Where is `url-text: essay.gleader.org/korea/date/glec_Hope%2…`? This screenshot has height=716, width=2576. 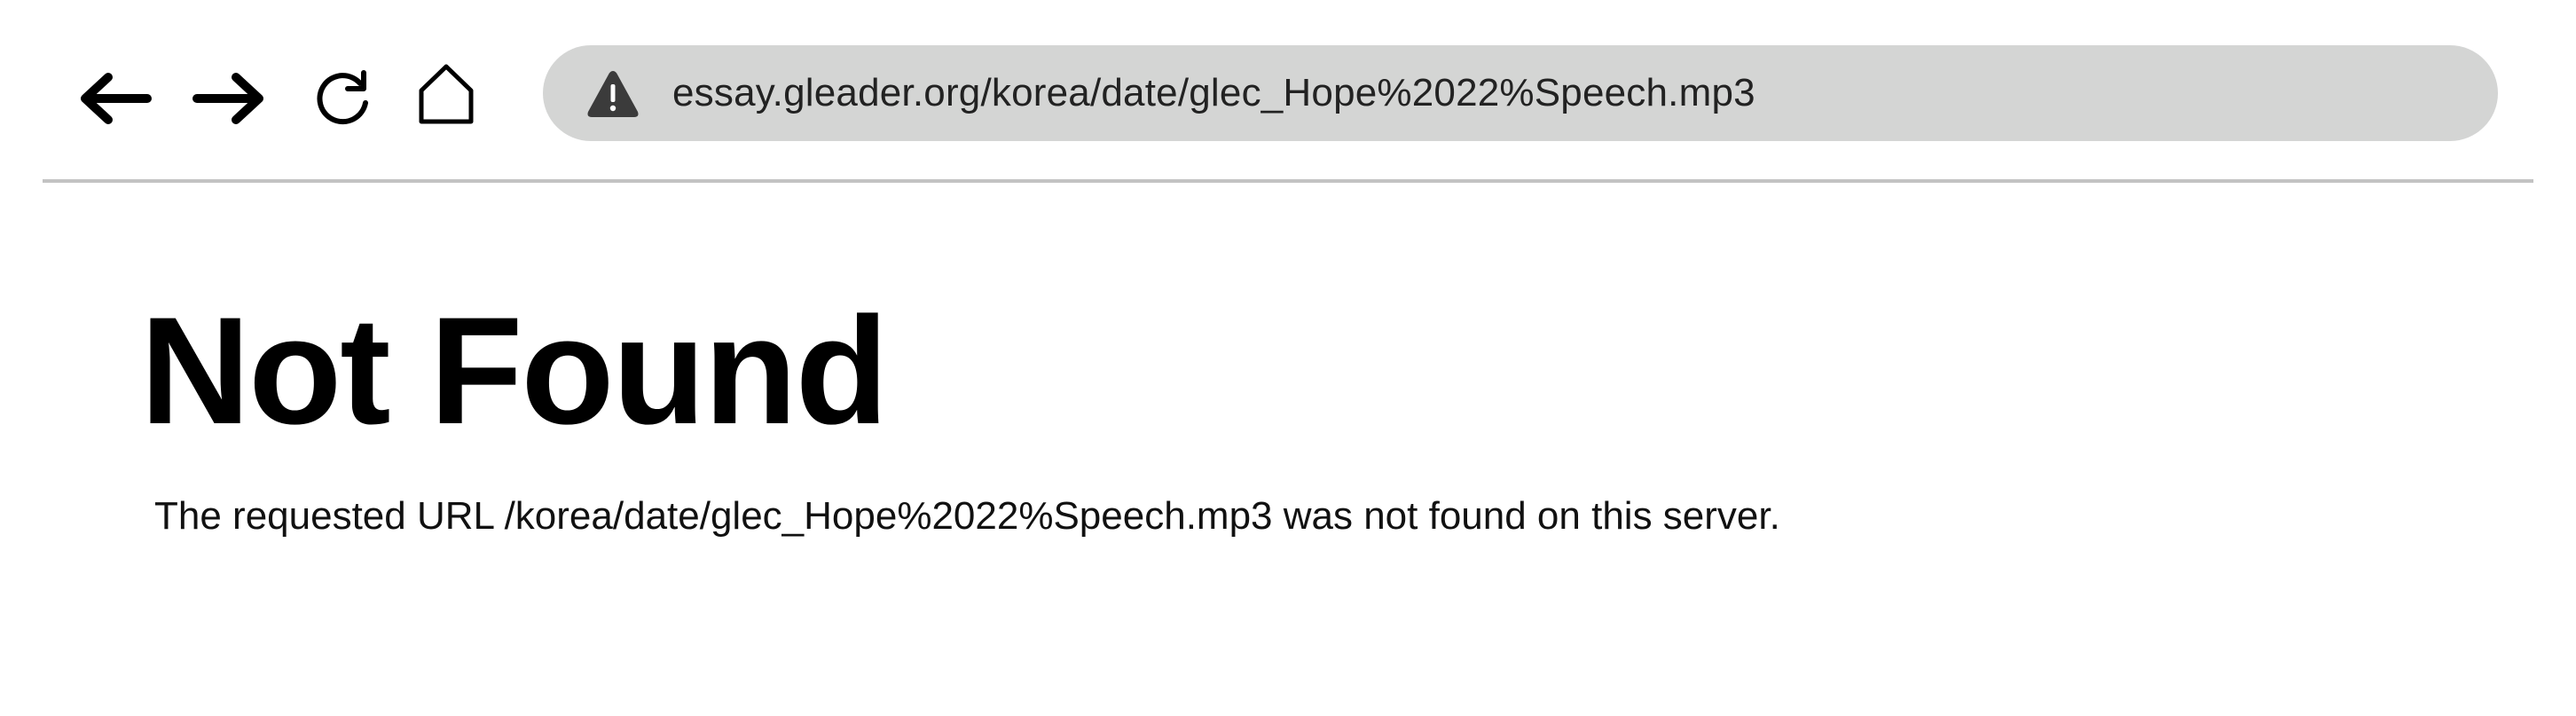
url-text: essay.gleader.org/korea/date/glec_Hope%2… is located at coordinates (1213, 93).